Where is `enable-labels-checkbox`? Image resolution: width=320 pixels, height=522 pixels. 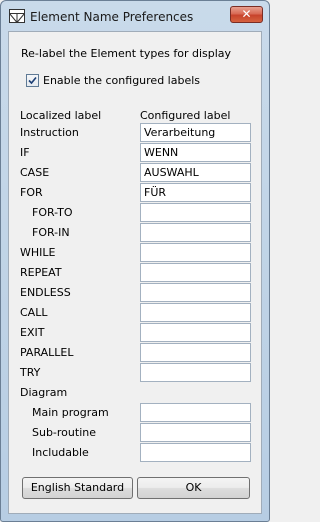
enable-labels-checkbox is located at coordinates (32, 80).